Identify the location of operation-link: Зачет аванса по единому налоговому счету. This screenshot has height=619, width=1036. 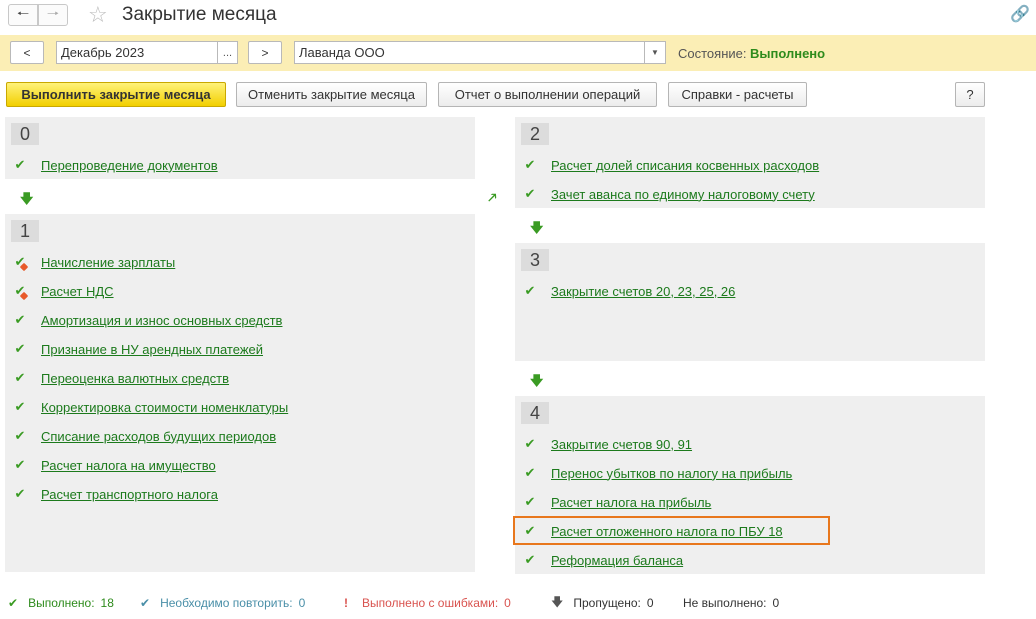
(683, 194).